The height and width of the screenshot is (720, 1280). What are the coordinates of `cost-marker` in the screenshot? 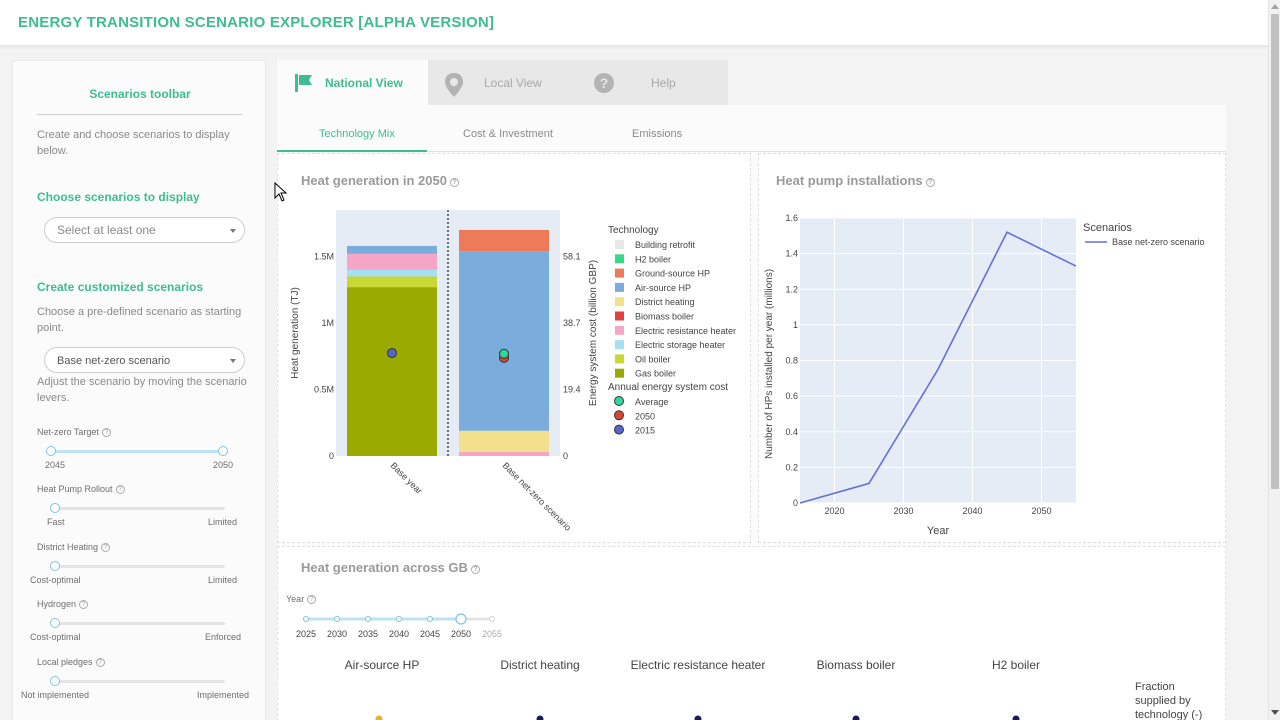 It's located at (504, 353).